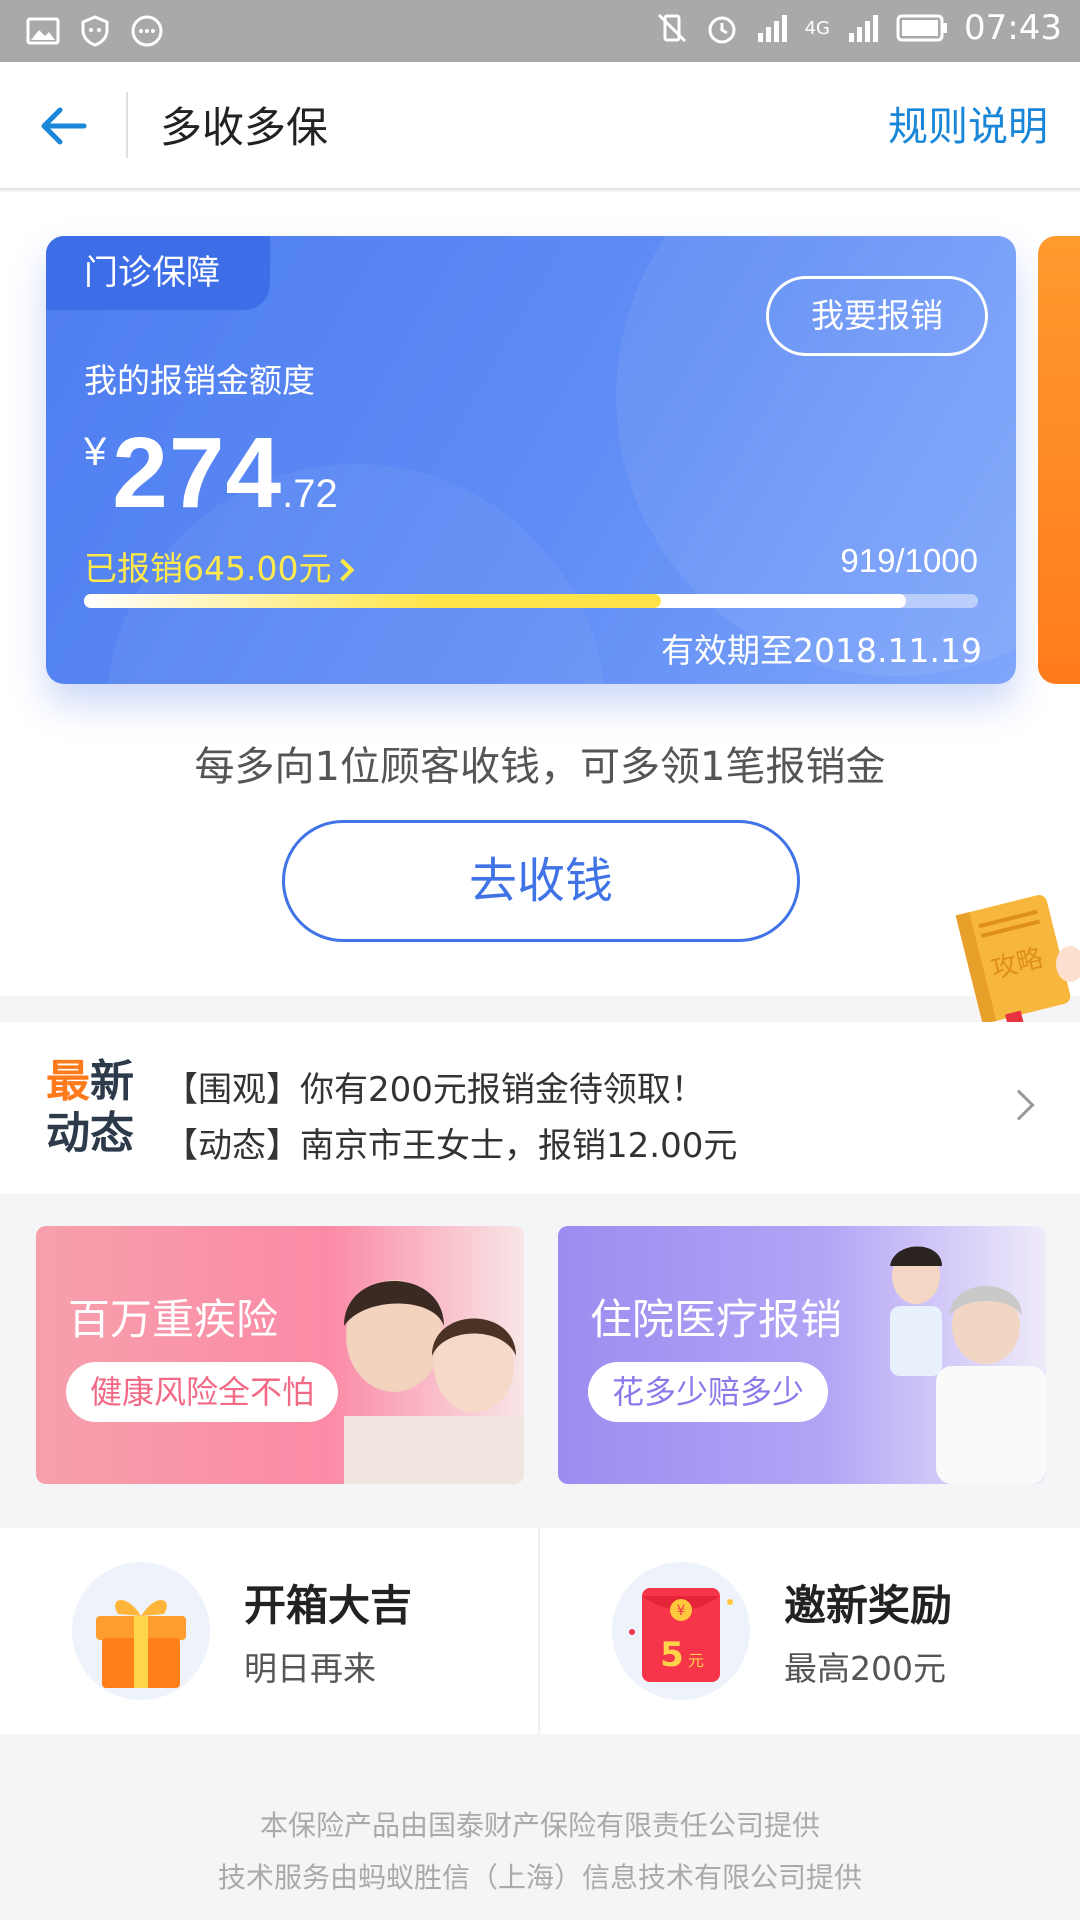 This screenshot has height=1920, width=1080. What do you see at coordinates (541, 881) in the screenshot?
I see `collect-money-button: 去收钱` at bounding box center [541, 881].